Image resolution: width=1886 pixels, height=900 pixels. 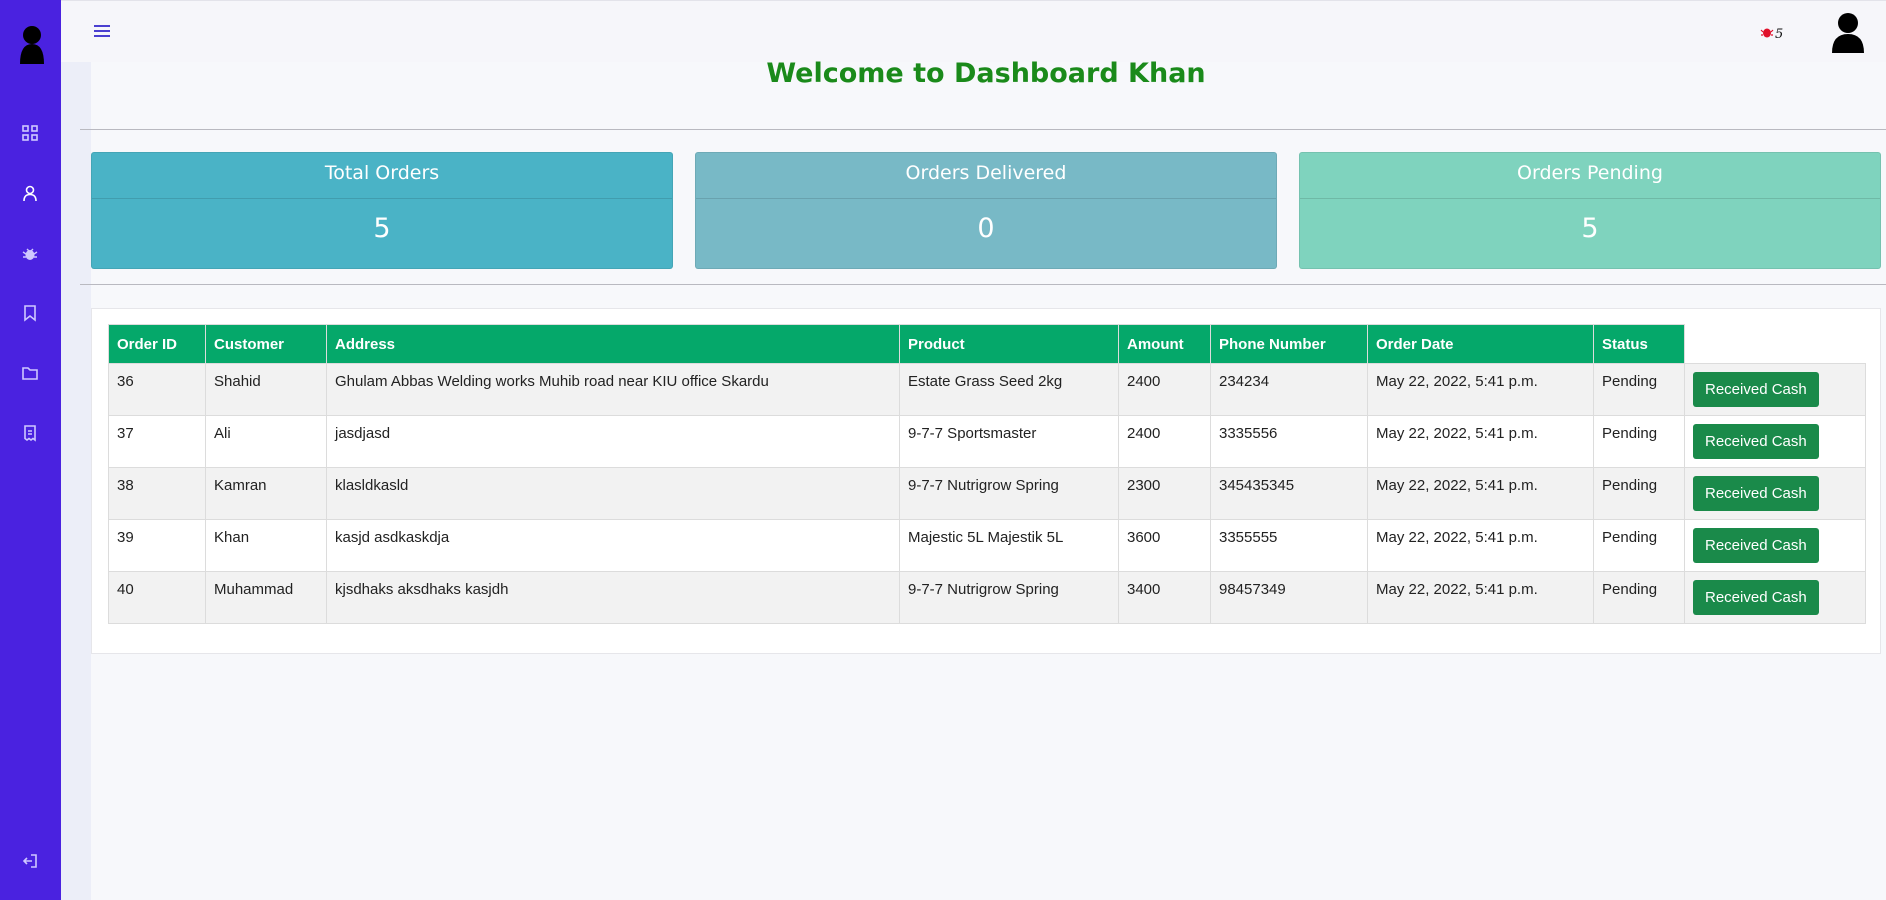 What do you see at coordinates (1767, 33) in the screenshot?
I see `notification-bug-icon` at bounding box center [1767, 33].